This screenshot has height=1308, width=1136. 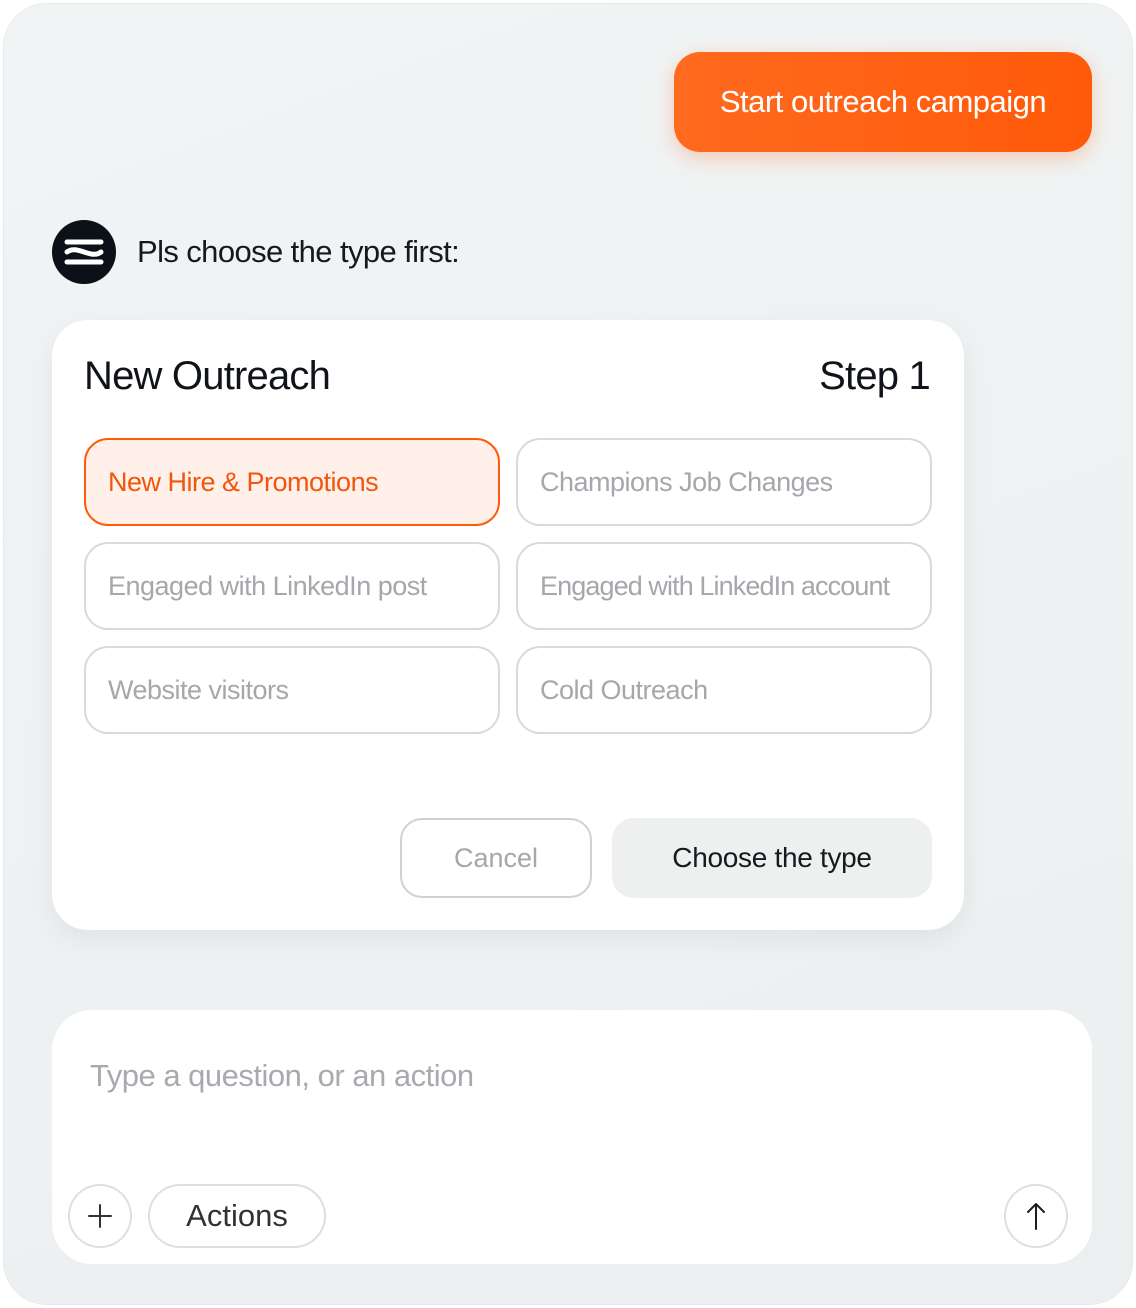 What do you see at coordinates (883, 102) in the screenshot?
I see `user-message-bubble: Start outreach campaign` at bounding box center [883, 102].